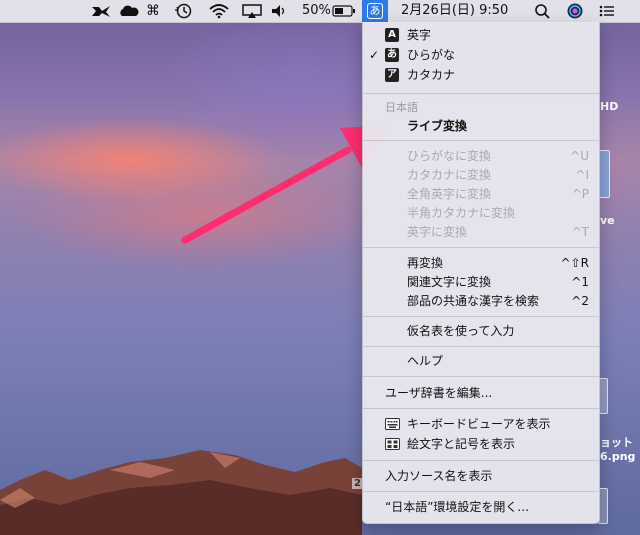 Image resolution: width=640 pixels, height=535 pixels. Describe the element at coordinates (481, 232) in the screenshot. I see `menu-item-to-alpha: 英字に変換 ^T` at that location.